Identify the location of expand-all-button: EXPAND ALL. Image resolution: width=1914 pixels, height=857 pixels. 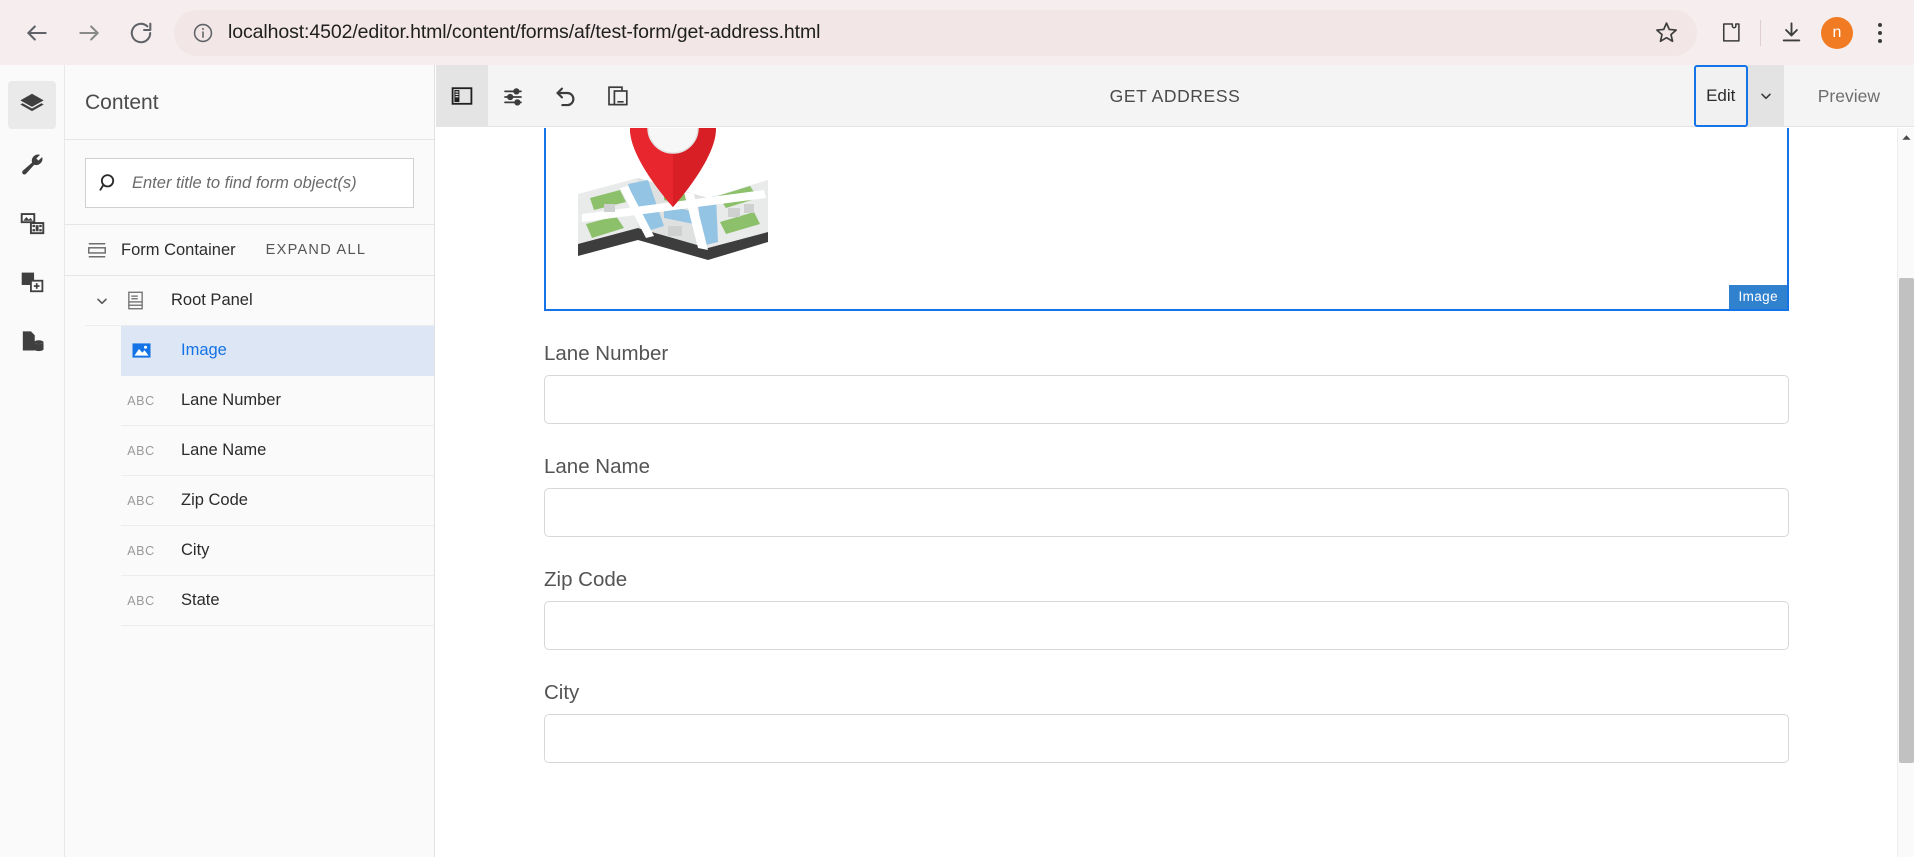
(316, 250).